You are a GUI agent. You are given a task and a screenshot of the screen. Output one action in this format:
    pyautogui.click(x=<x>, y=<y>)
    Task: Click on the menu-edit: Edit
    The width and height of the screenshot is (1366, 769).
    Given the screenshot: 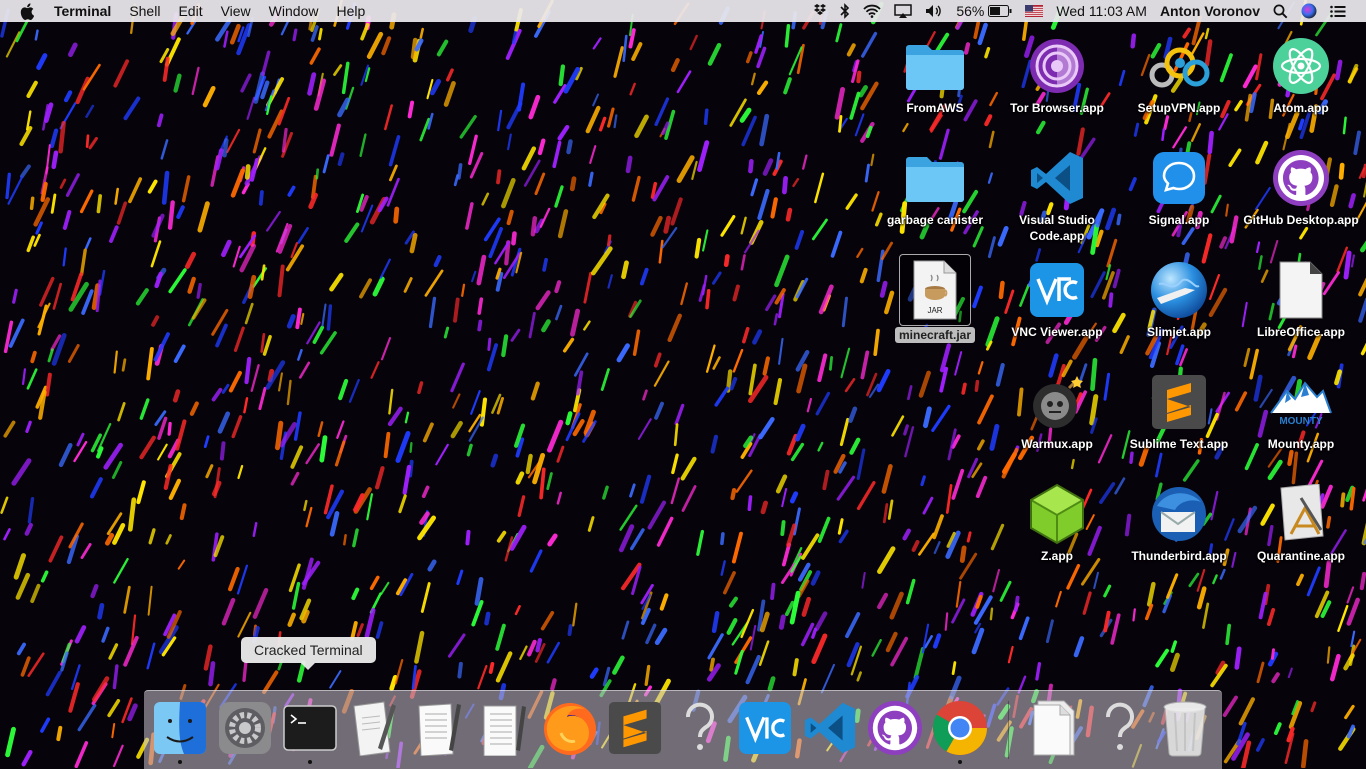 What is the action you would take?
    pyautogui.click(x=190, y=11)
    